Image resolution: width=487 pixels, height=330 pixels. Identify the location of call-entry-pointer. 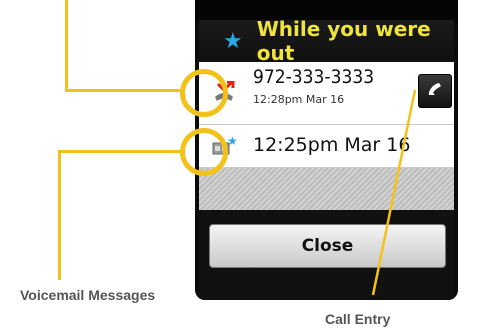
(394, 192).